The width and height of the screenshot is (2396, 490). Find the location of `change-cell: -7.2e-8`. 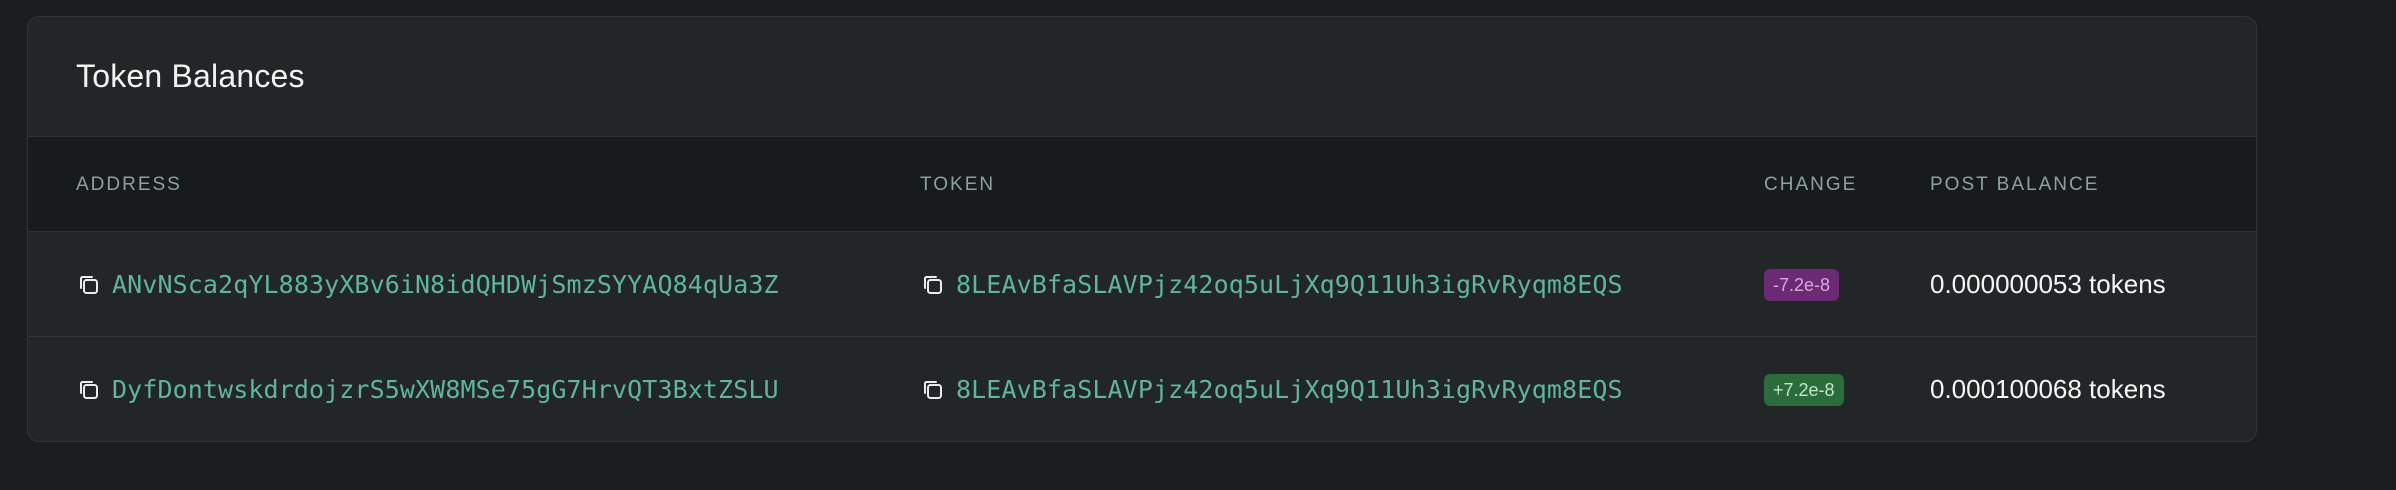

change-cell: -7.2e-8 is located at coordinates (1802, 284).